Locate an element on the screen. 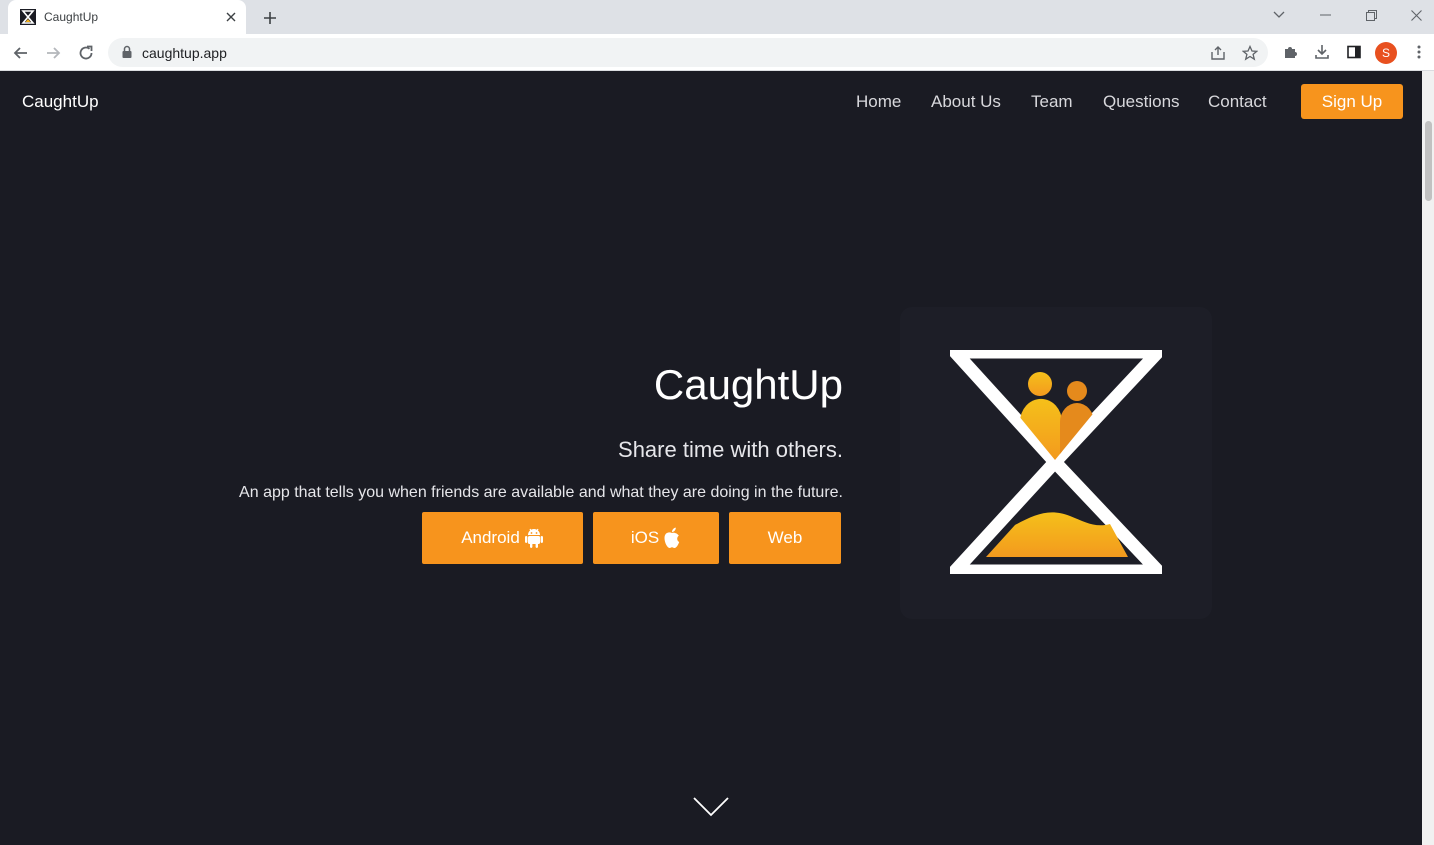  extensions-puzzle-icon is located at coordinates (1290, 52).